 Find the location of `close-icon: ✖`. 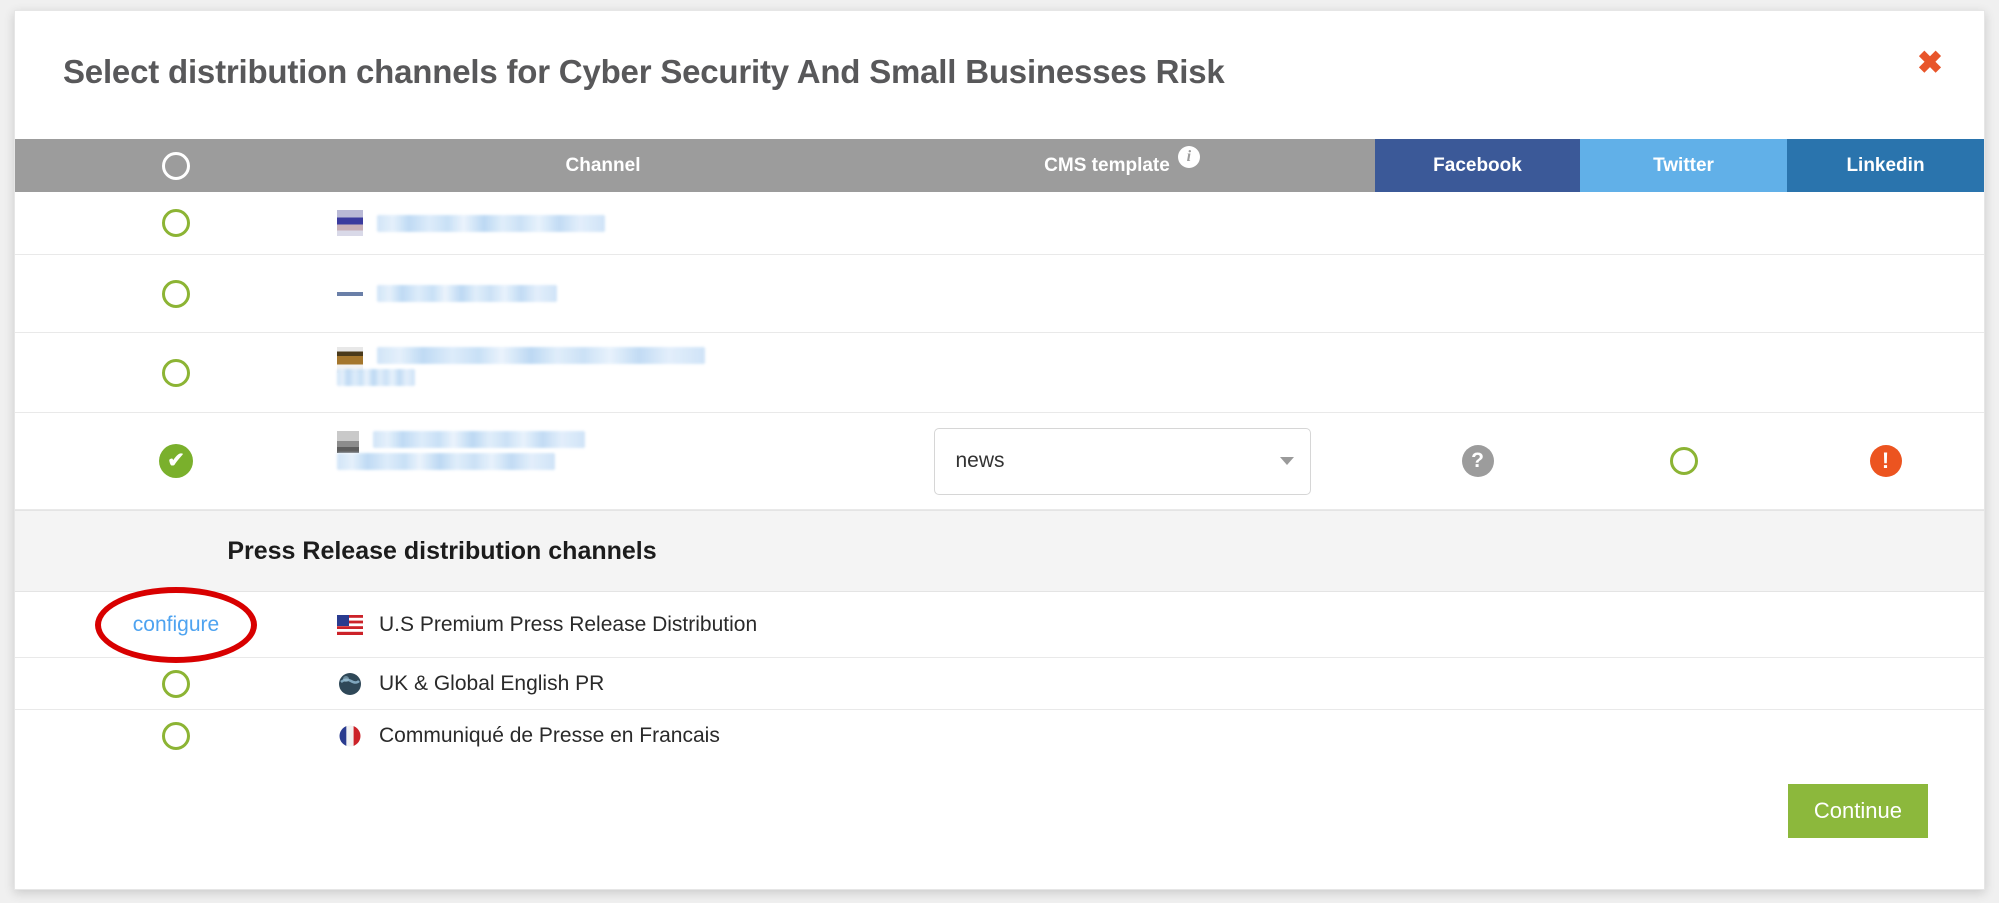

close-icon: ✖ is located at coordinates (1930, 64).